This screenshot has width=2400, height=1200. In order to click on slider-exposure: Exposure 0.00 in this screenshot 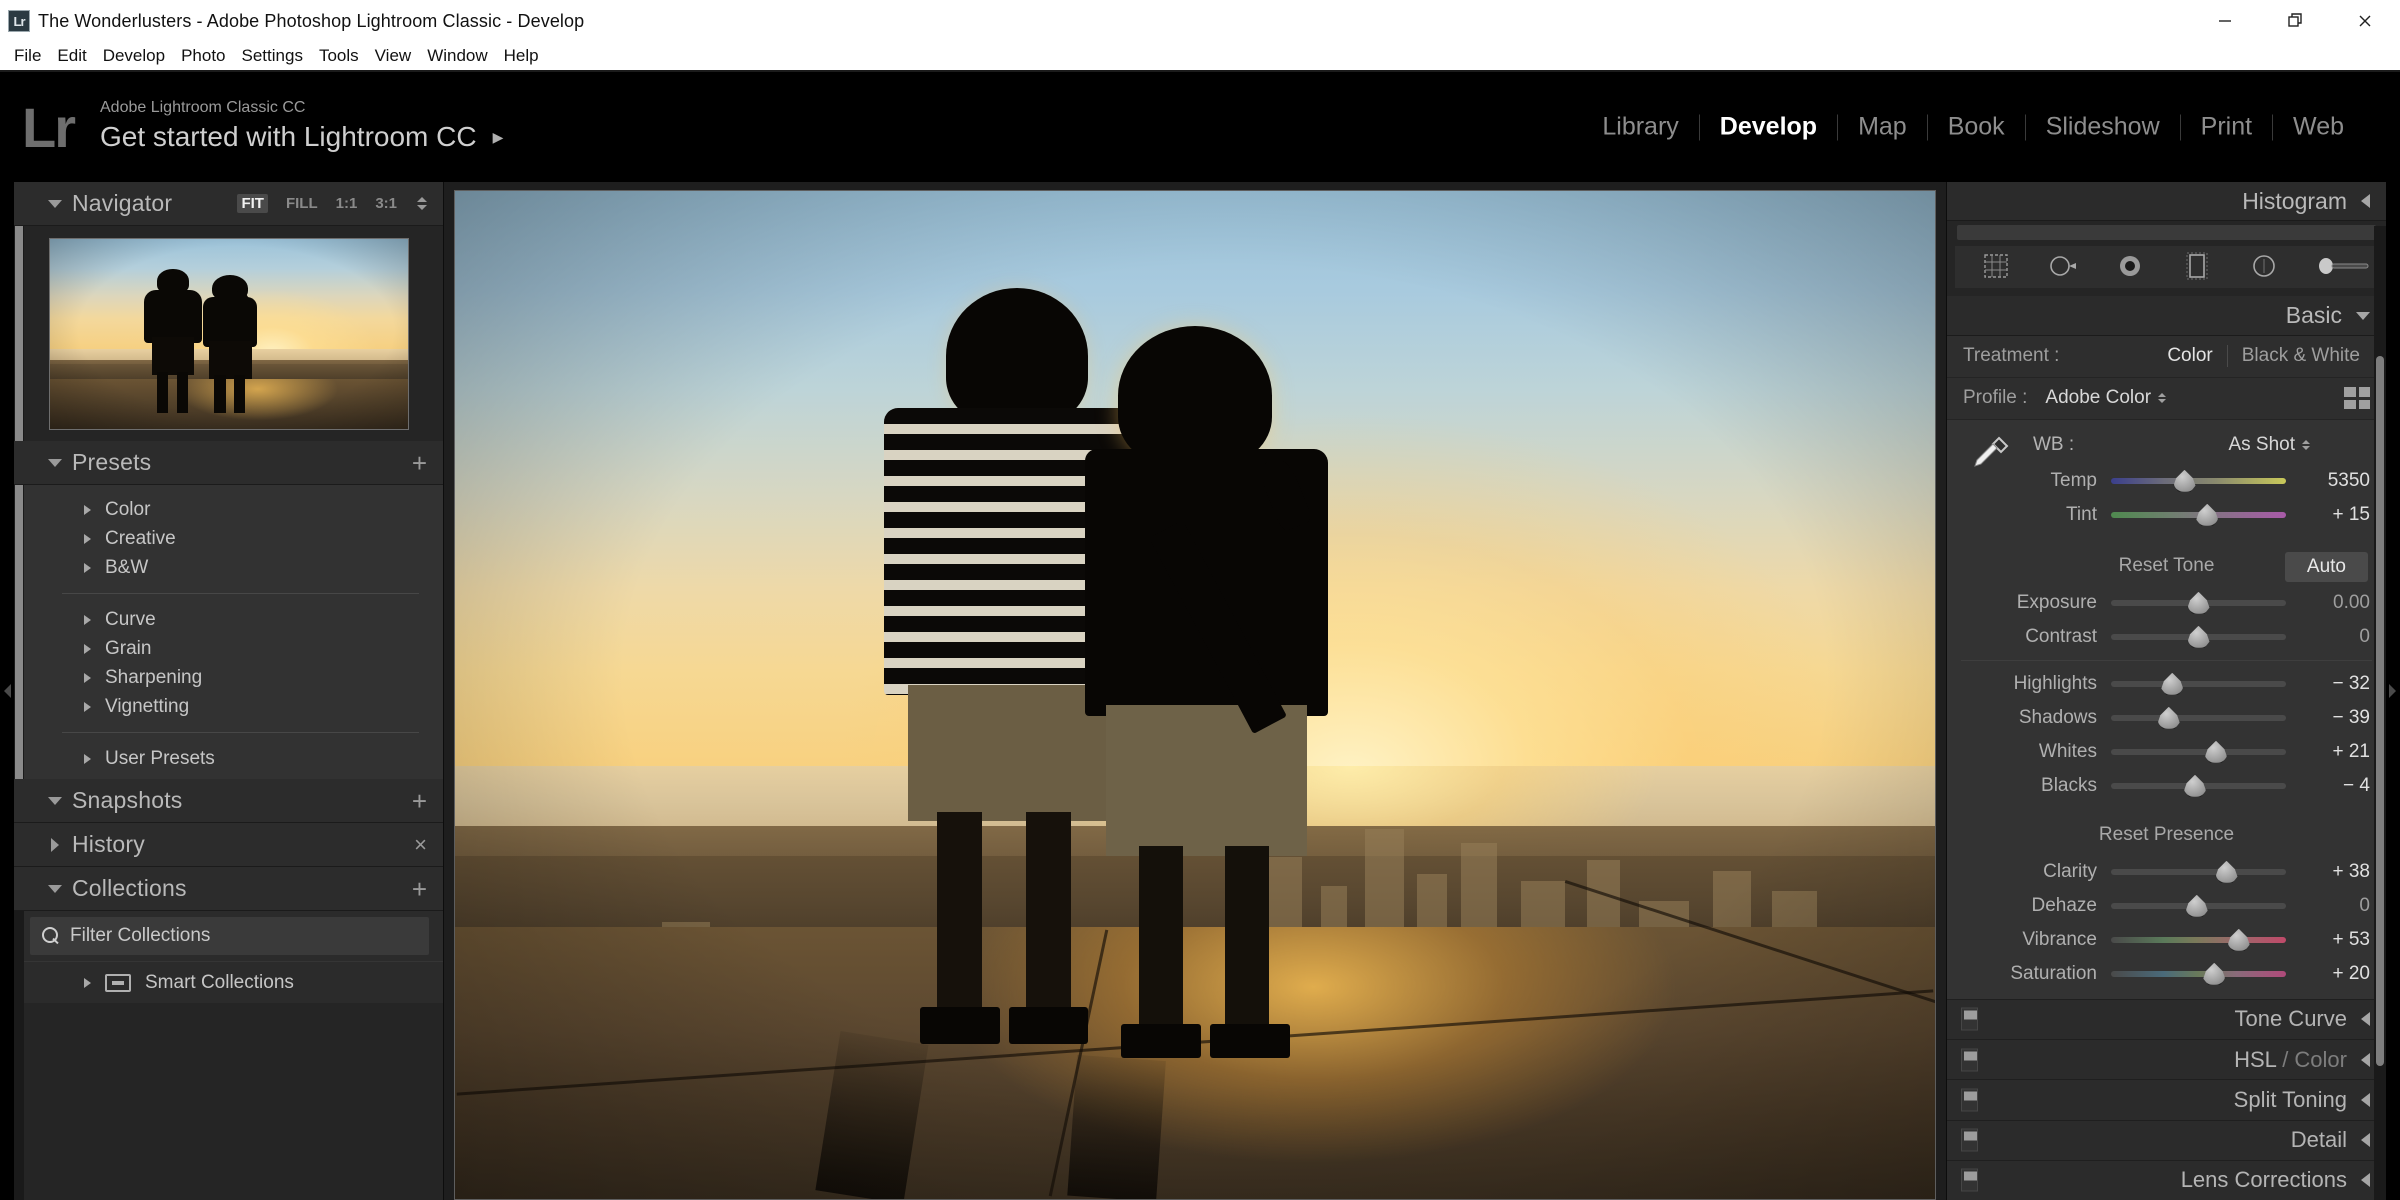, I will do `click(2166, 603)`.